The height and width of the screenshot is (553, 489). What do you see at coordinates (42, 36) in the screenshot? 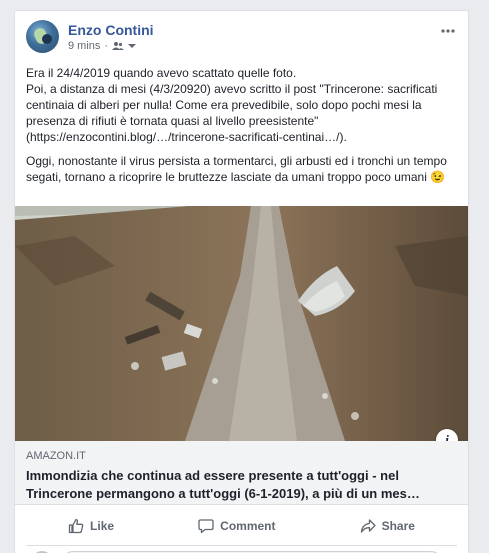
I see `author-avatar` at bounding box center [42, 36].